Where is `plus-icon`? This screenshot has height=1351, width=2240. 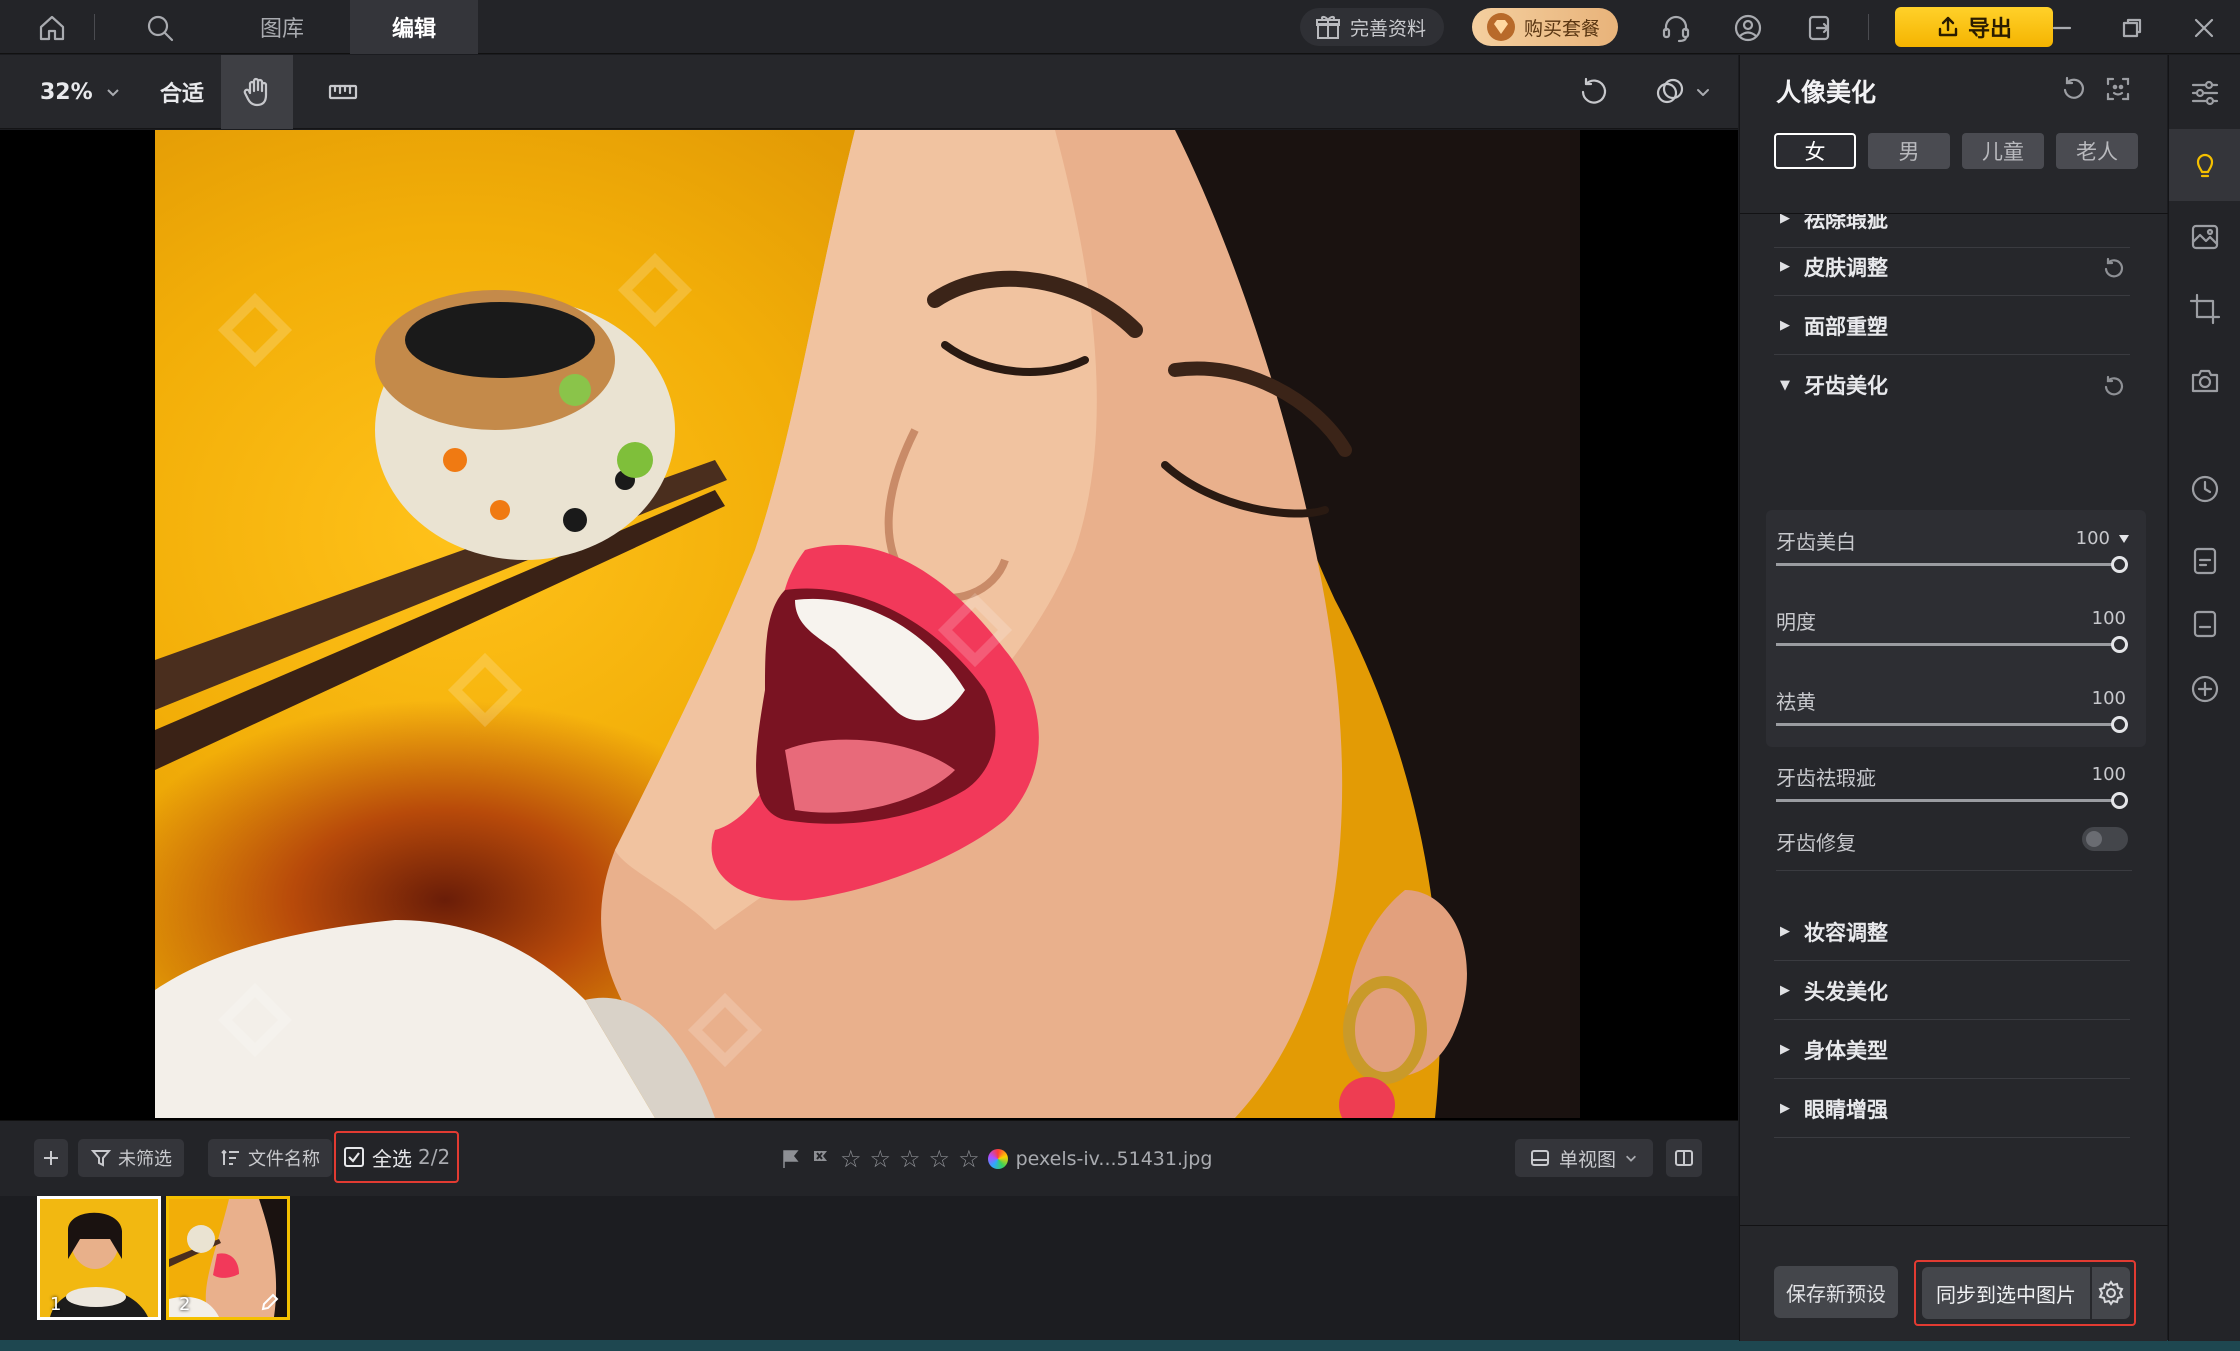
plus-icon is located at coordinates (51, 1158).